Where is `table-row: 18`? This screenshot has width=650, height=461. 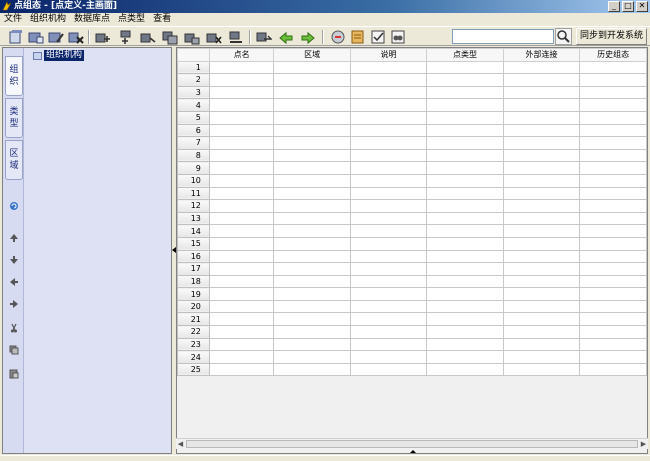 table-row: 18 is located at coordinates (412, 281).